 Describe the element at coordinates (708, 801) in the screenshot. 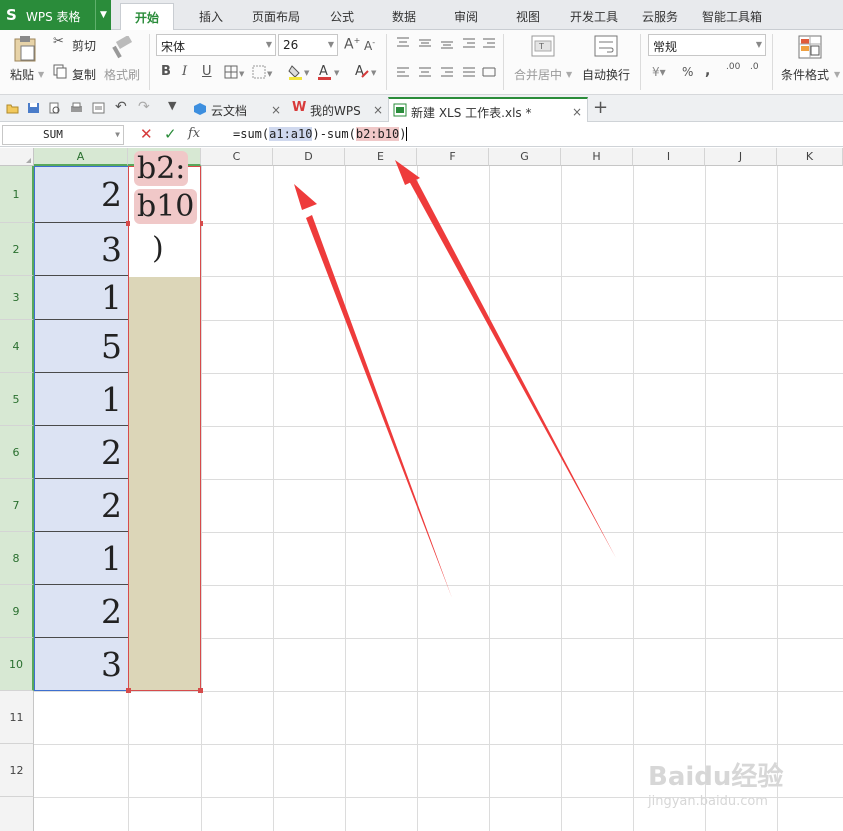

I see `watermark-url: jingyan.baidu.com` at that location.